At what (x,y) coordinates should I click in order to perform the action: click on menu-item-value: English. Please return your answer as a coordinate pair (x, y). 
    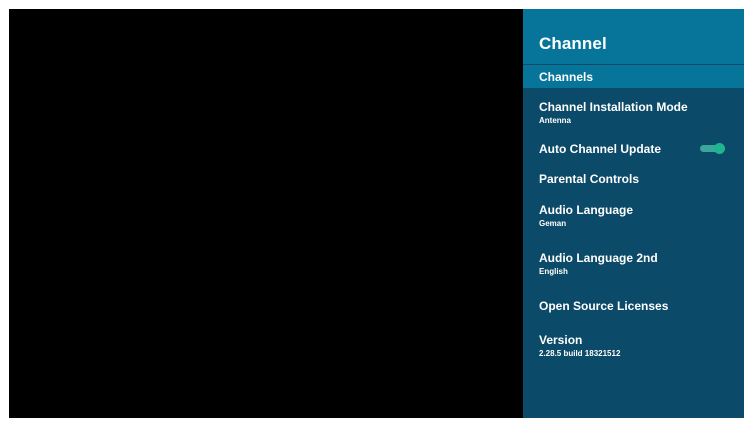
    Looking at the image, I should click on (553, 271).